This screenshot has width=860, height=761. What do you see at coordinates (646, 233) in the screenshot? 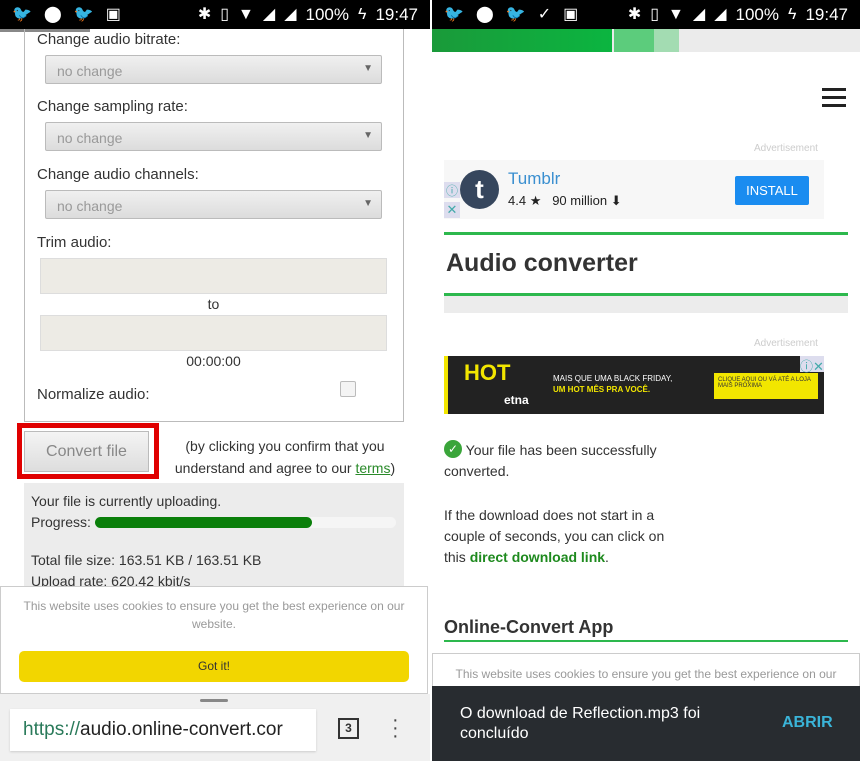
I see `title-rule` at bounding box center [646, 233].